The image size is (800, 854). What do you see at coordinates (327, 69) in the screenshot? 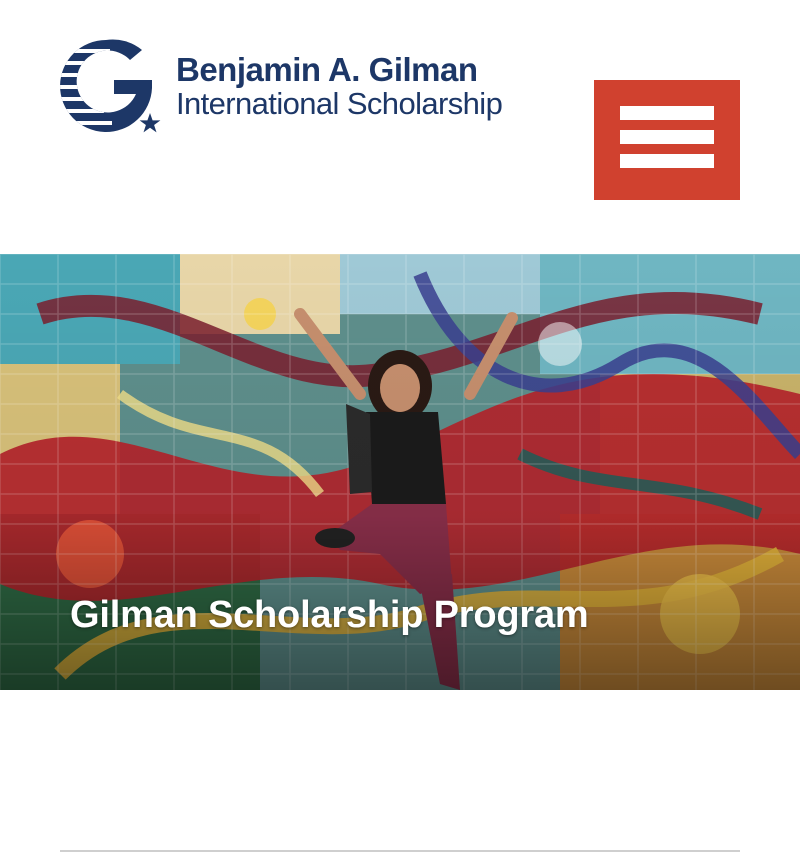
I see `logo-title: Benjamin A. Gilman` at bounding box center [327, 69].